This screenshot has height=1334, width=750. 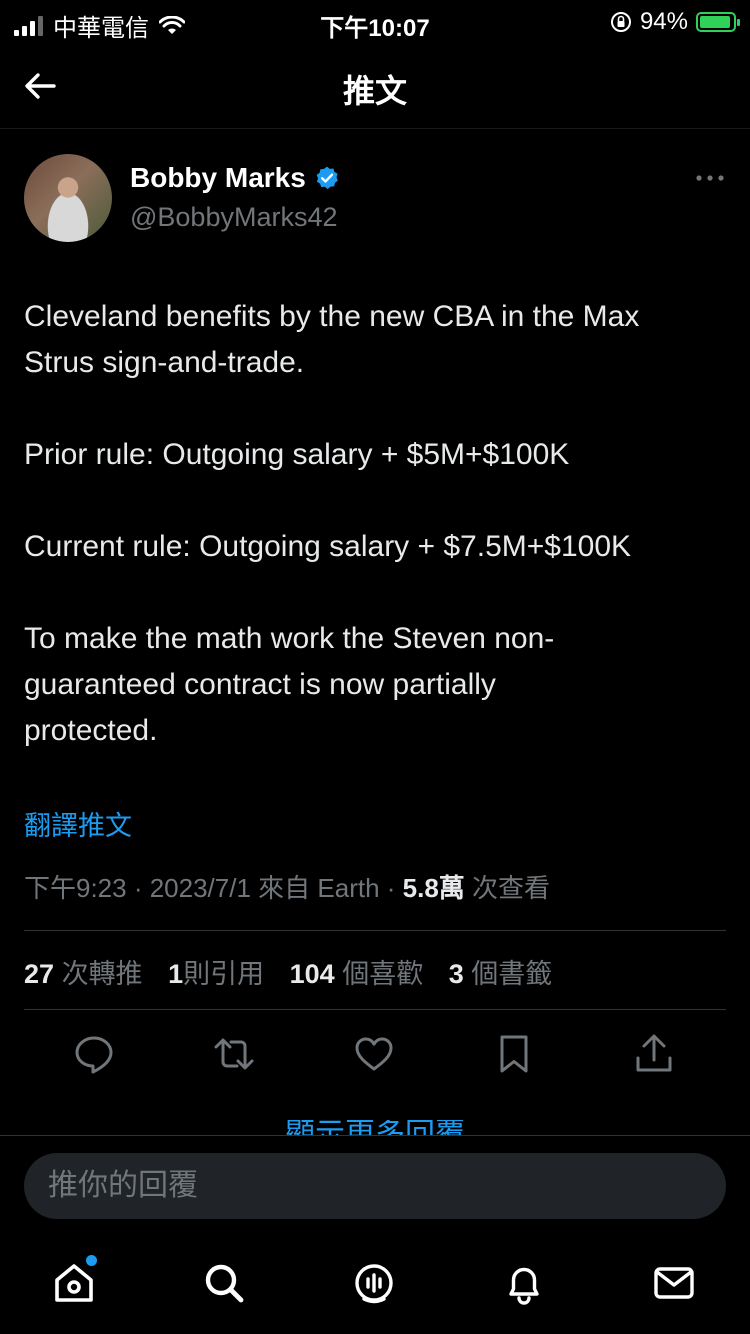 I want to click on action-bar, so click(x=375, y=1054).